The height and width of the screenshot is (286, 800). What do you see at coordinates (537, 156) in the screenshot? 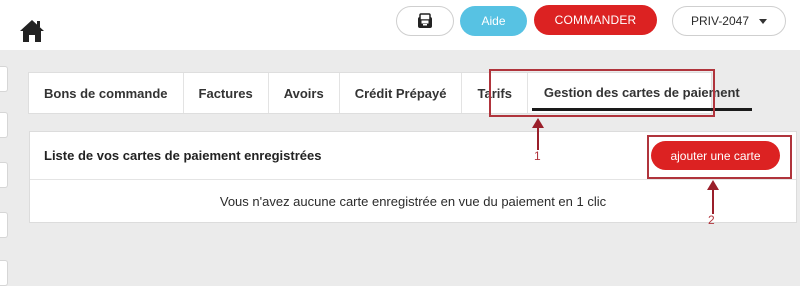
I see `annotation-label-1: 1` at bounding box center [537, 156].